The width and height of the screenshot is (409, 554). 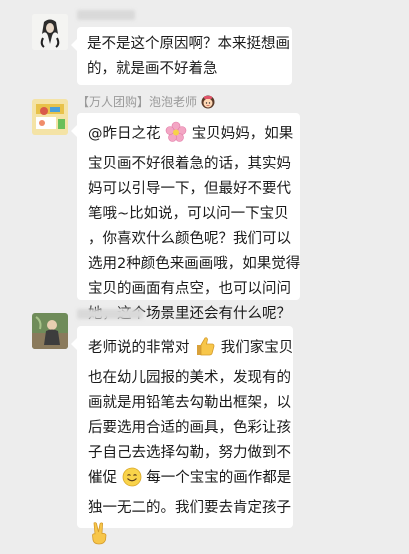 I want to click on message-line: 选用2种颜色来画画哦，如果觉得, so click(x=194, y=264).